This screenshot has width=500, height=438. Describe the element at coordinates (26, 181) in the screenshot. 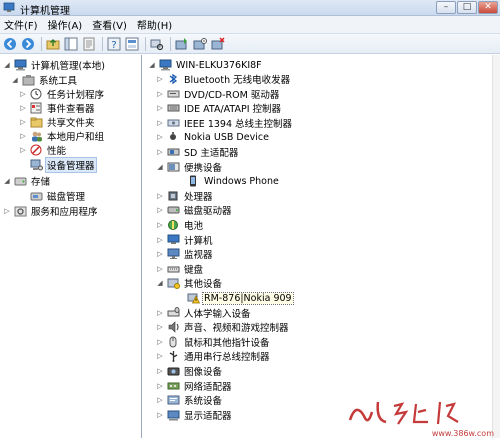

I see `tree-item-storage: ◢ 存储` at that location.